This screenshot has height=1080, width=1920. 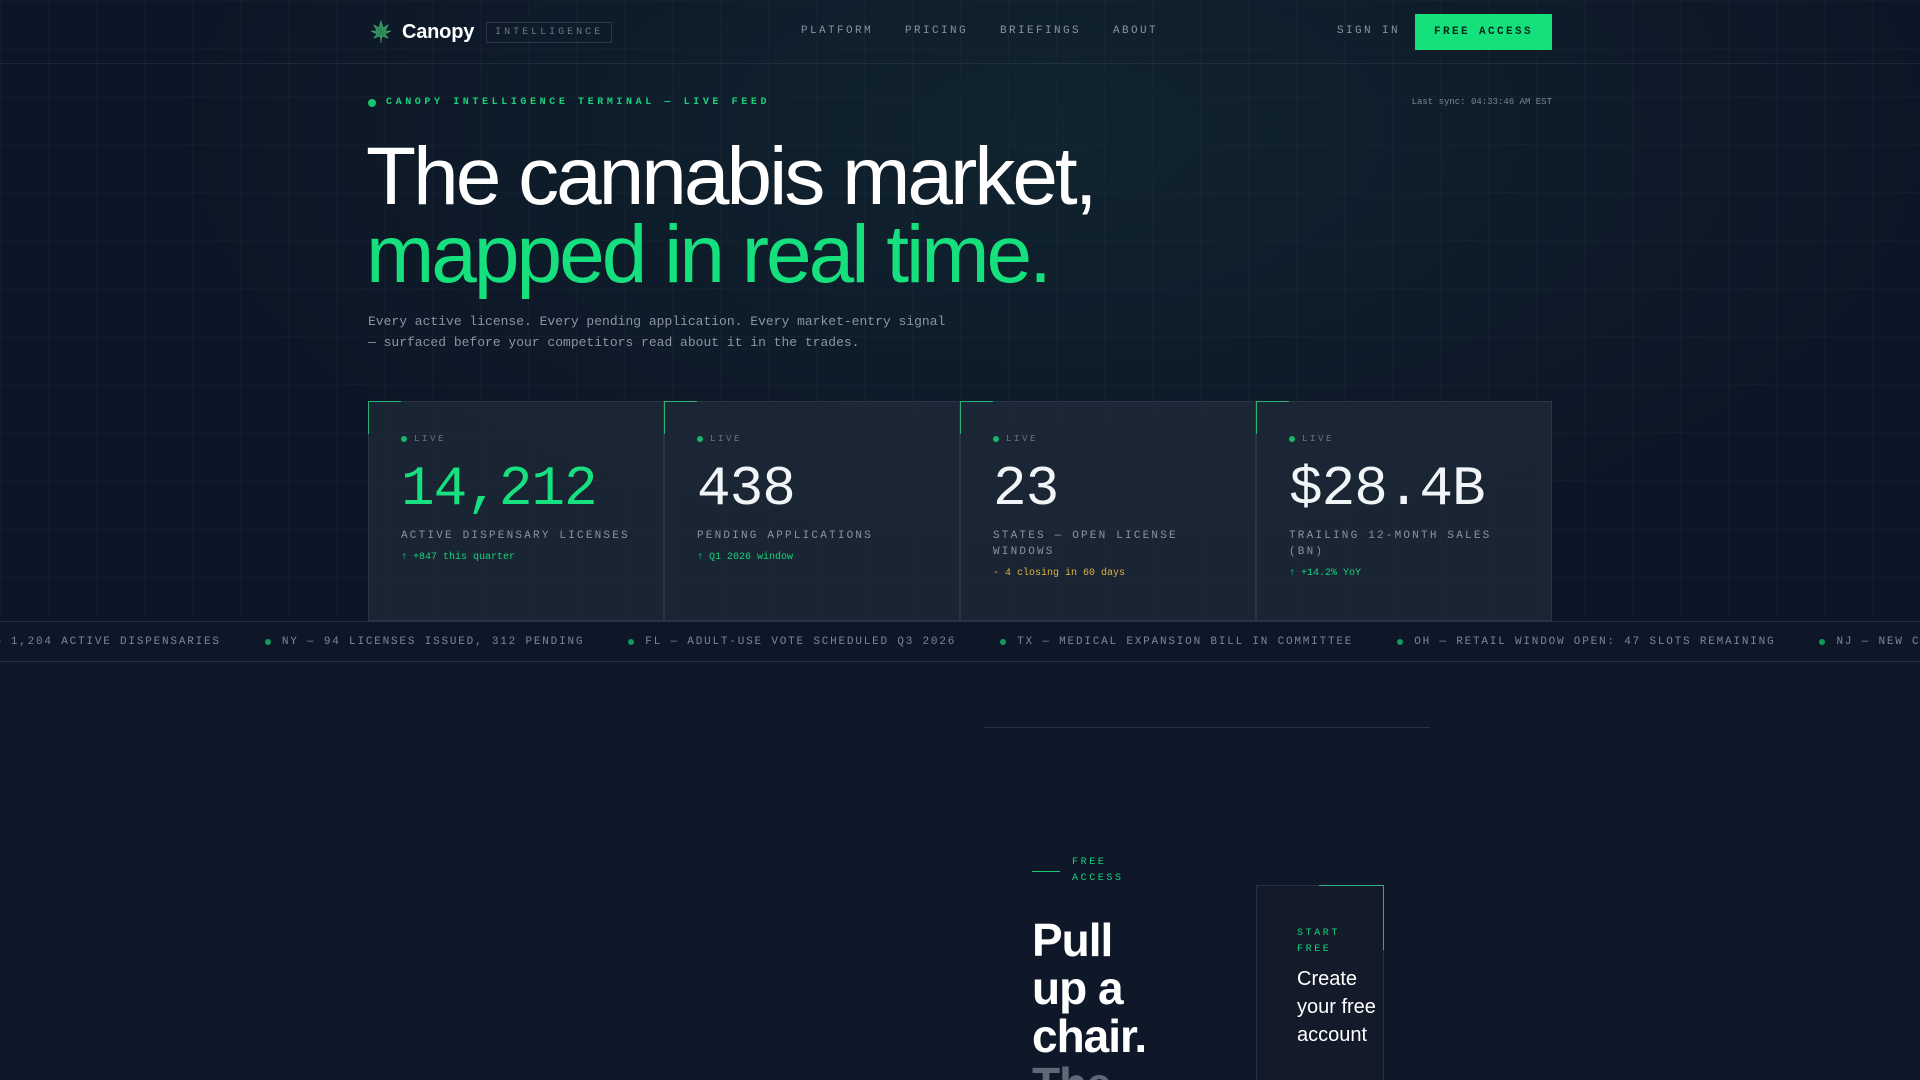 What do you see at coordinates (1135, 31) in the screenshot?
I see `nav-link-about: ABOUT` at bounding box center [1135, 31].